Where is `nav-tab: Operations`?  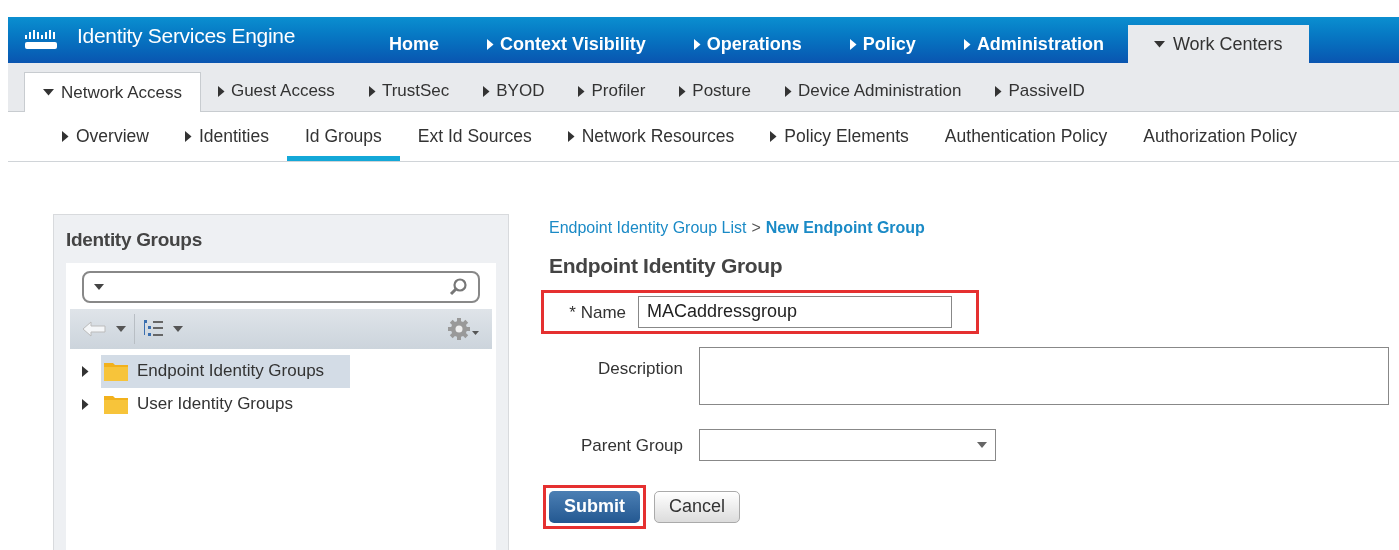
nav-tab: Operations is located at coordinates (747, 44).